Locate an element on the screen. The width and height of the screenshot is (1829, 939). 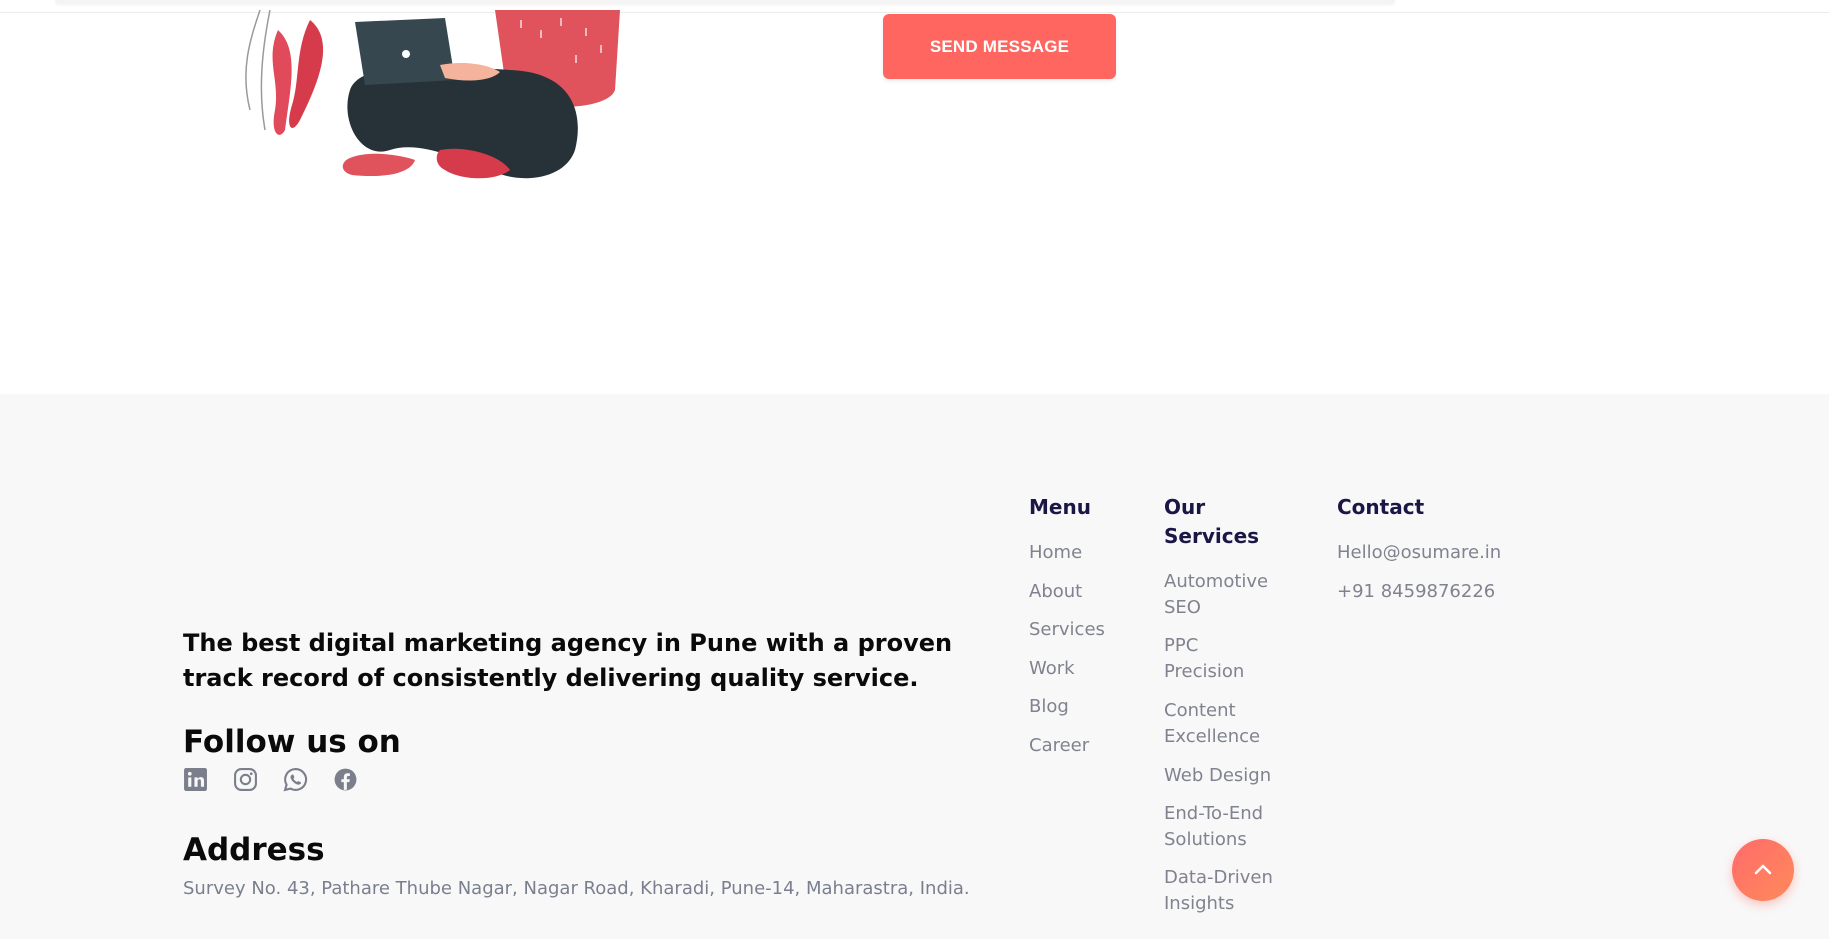
service-link-line2: Excellence is located at coordinates (1212, 736).